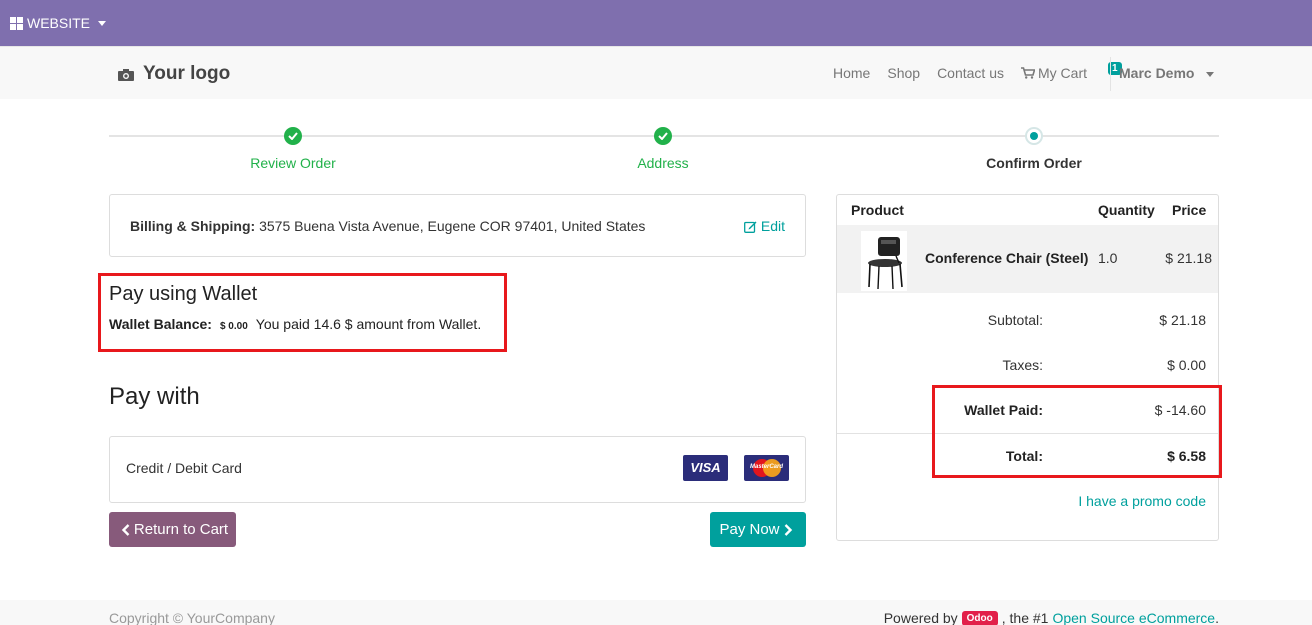  Describe the element at coordinates (1182, 320) in the screenshot. I see `subtotal-value: $ 21.18` at that location.